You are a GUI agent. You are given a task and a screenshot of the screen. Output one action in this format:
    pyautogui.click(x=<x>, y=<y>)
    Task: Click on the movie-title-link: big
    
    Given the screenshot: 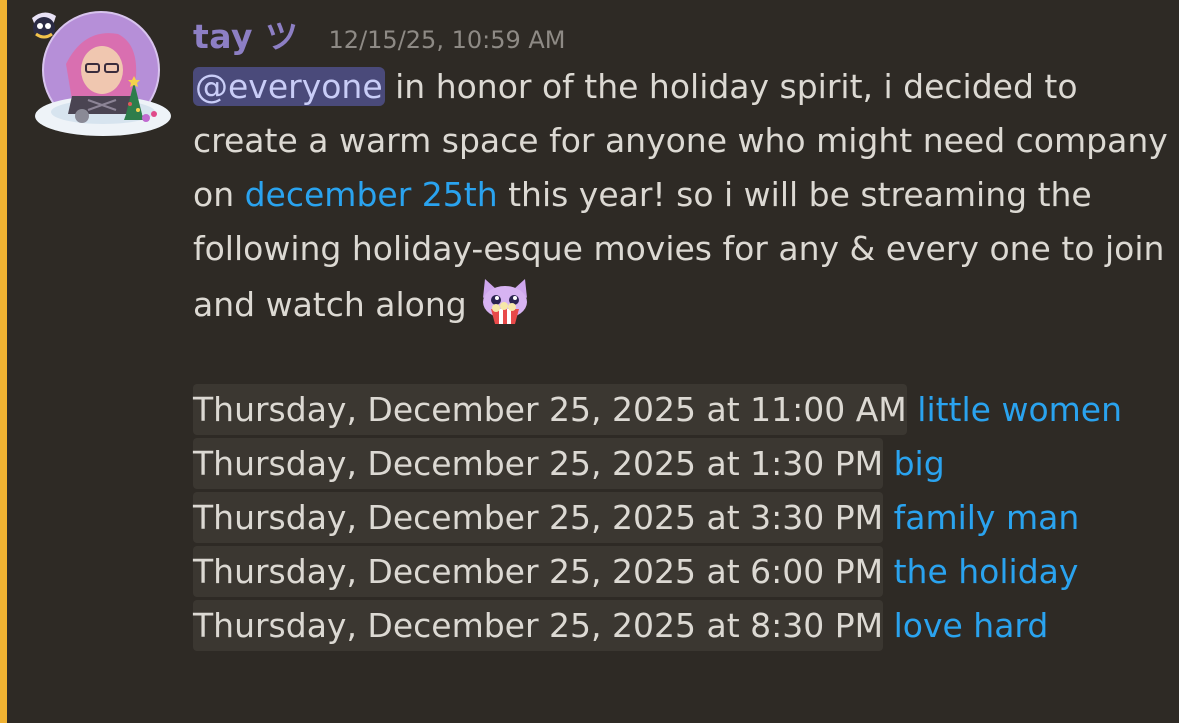 What is the action you would take?
    pyautogui.click(x=919, y=463)
    